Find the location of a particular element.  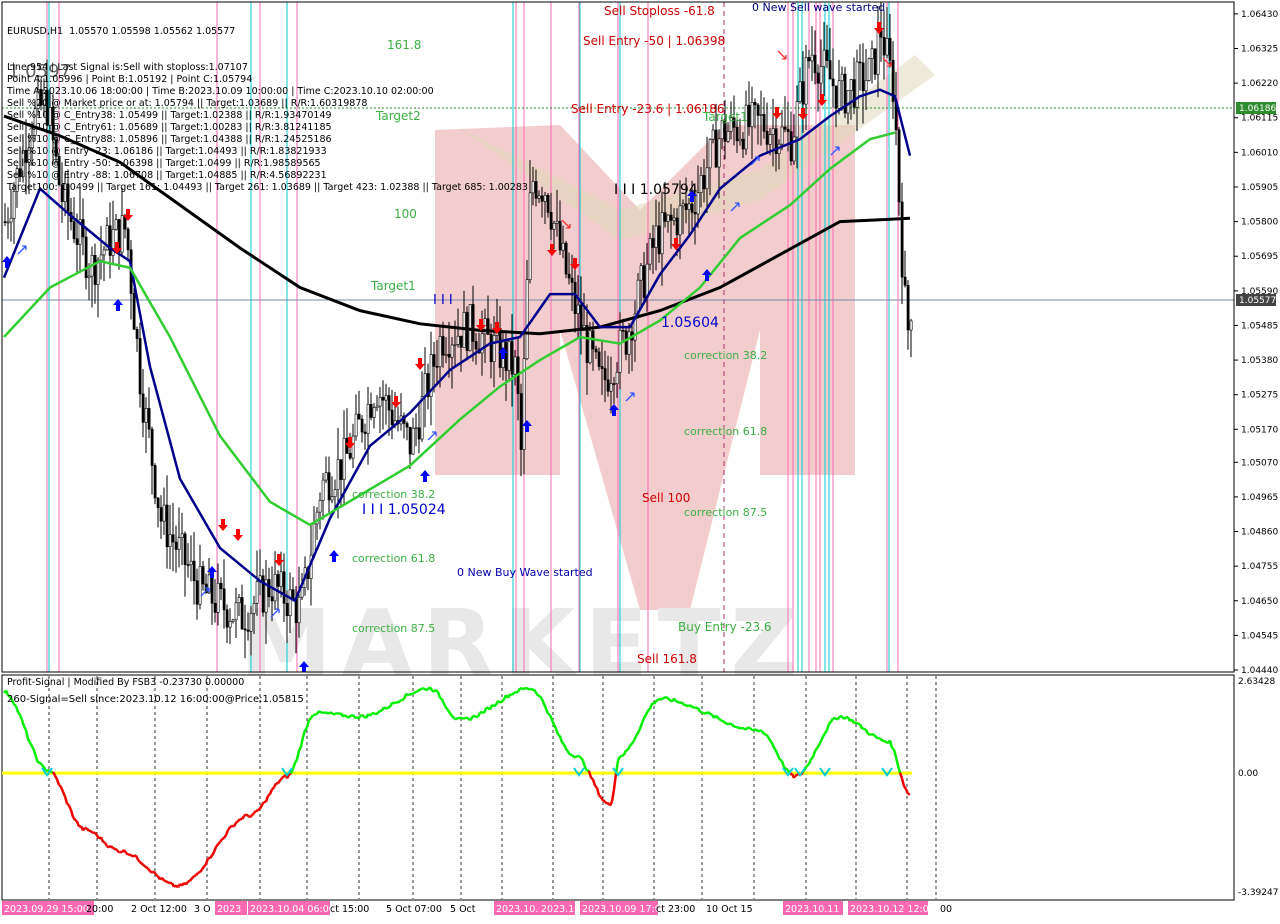

time-tick-label: 5 Oct 07:00 is located at coordinates (414, 909).